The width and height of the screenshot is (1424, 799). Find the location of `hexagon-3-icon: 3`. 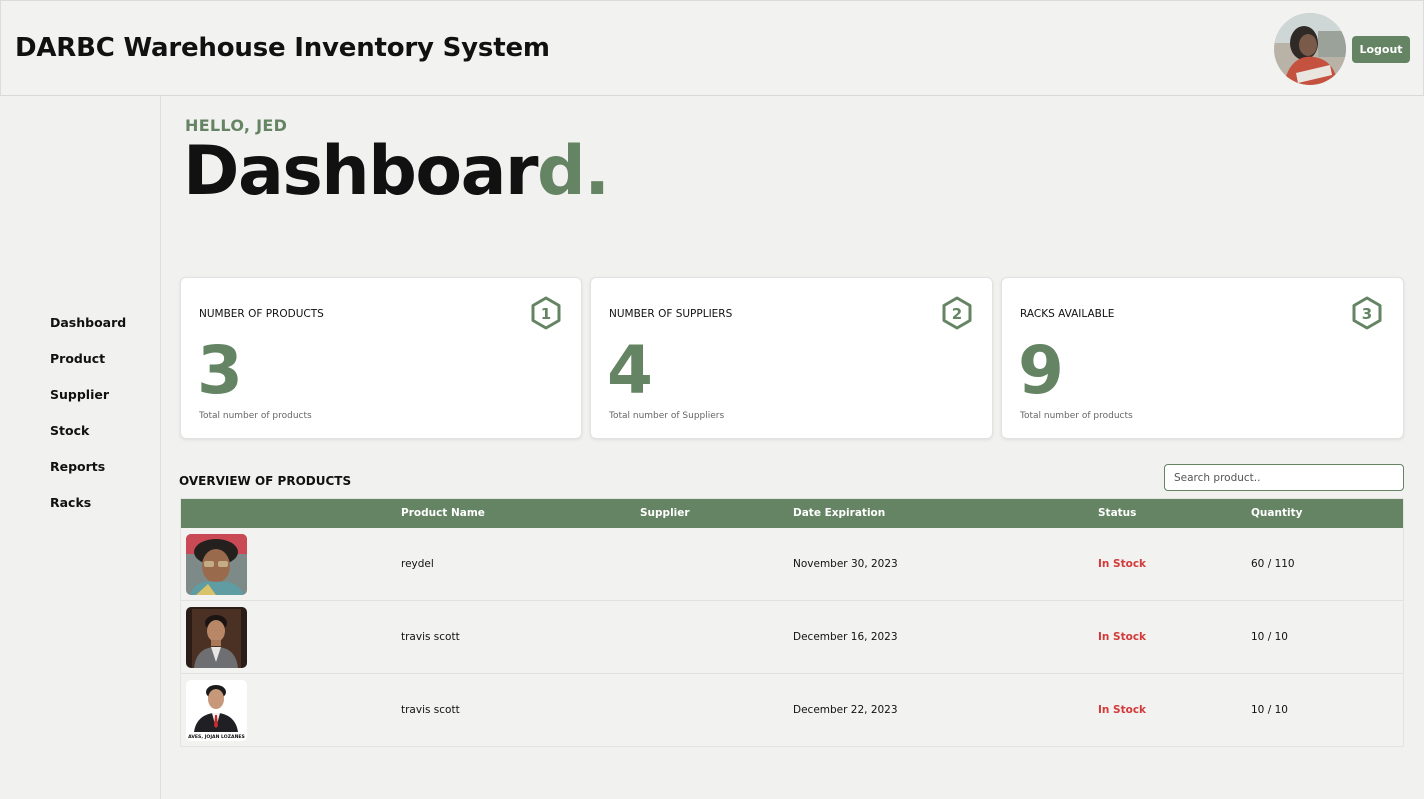

hexagon-3-icon: 3 is located at coordinates (1367, 313).